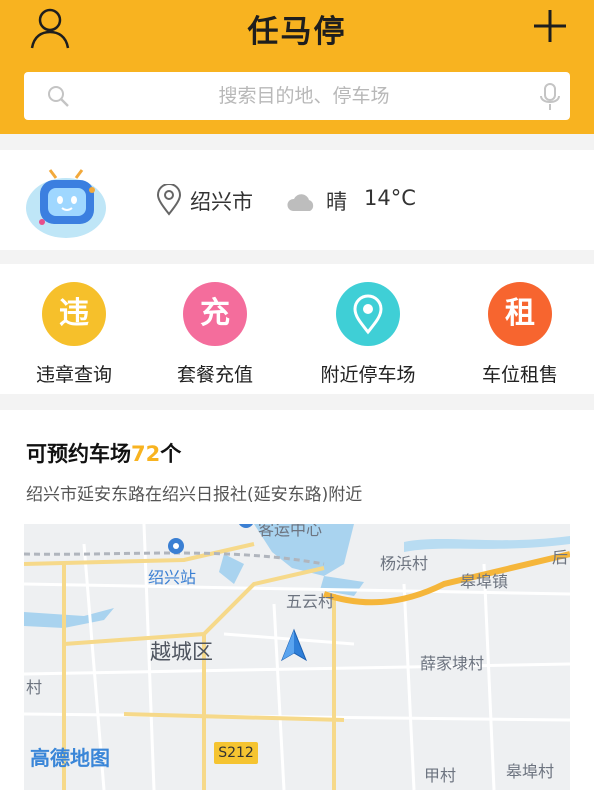 This screenshot has height=800, width=594. What do you see at coordinates (484, 581) in the screenshot?
I see `map-label-gaobu-town: 皋埠镇` at bounding box center [484, 581].